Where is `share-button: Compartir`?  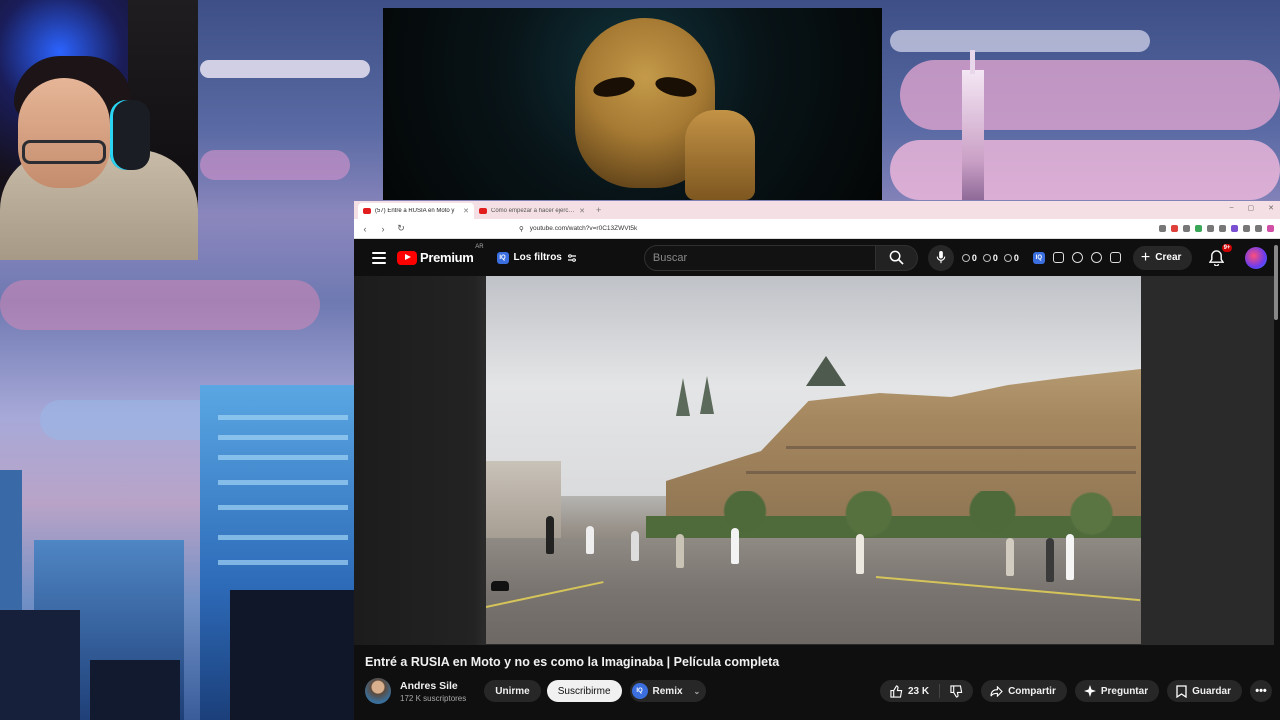 share-button: Compartir is located at coordinates (1024, 691).